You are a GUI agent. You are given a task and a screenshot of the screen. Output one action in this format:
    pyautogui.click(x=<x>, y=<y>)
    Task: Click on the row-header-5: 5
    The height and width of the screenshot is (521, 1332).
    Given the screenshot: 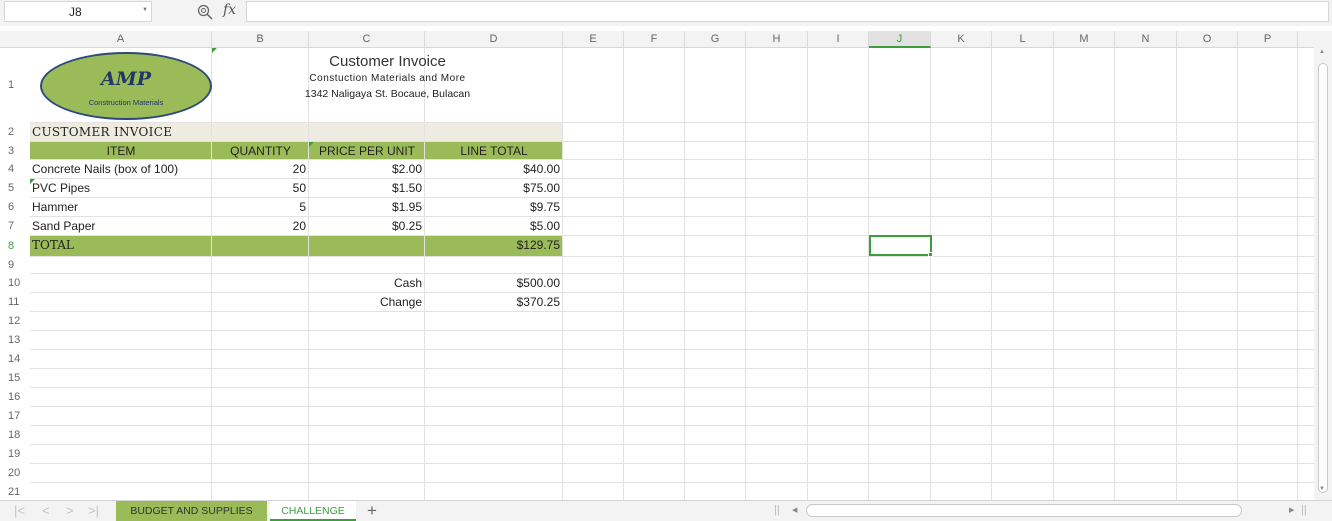 What is the action you would take?
    pyautogui.click(x=15, y=188)
    